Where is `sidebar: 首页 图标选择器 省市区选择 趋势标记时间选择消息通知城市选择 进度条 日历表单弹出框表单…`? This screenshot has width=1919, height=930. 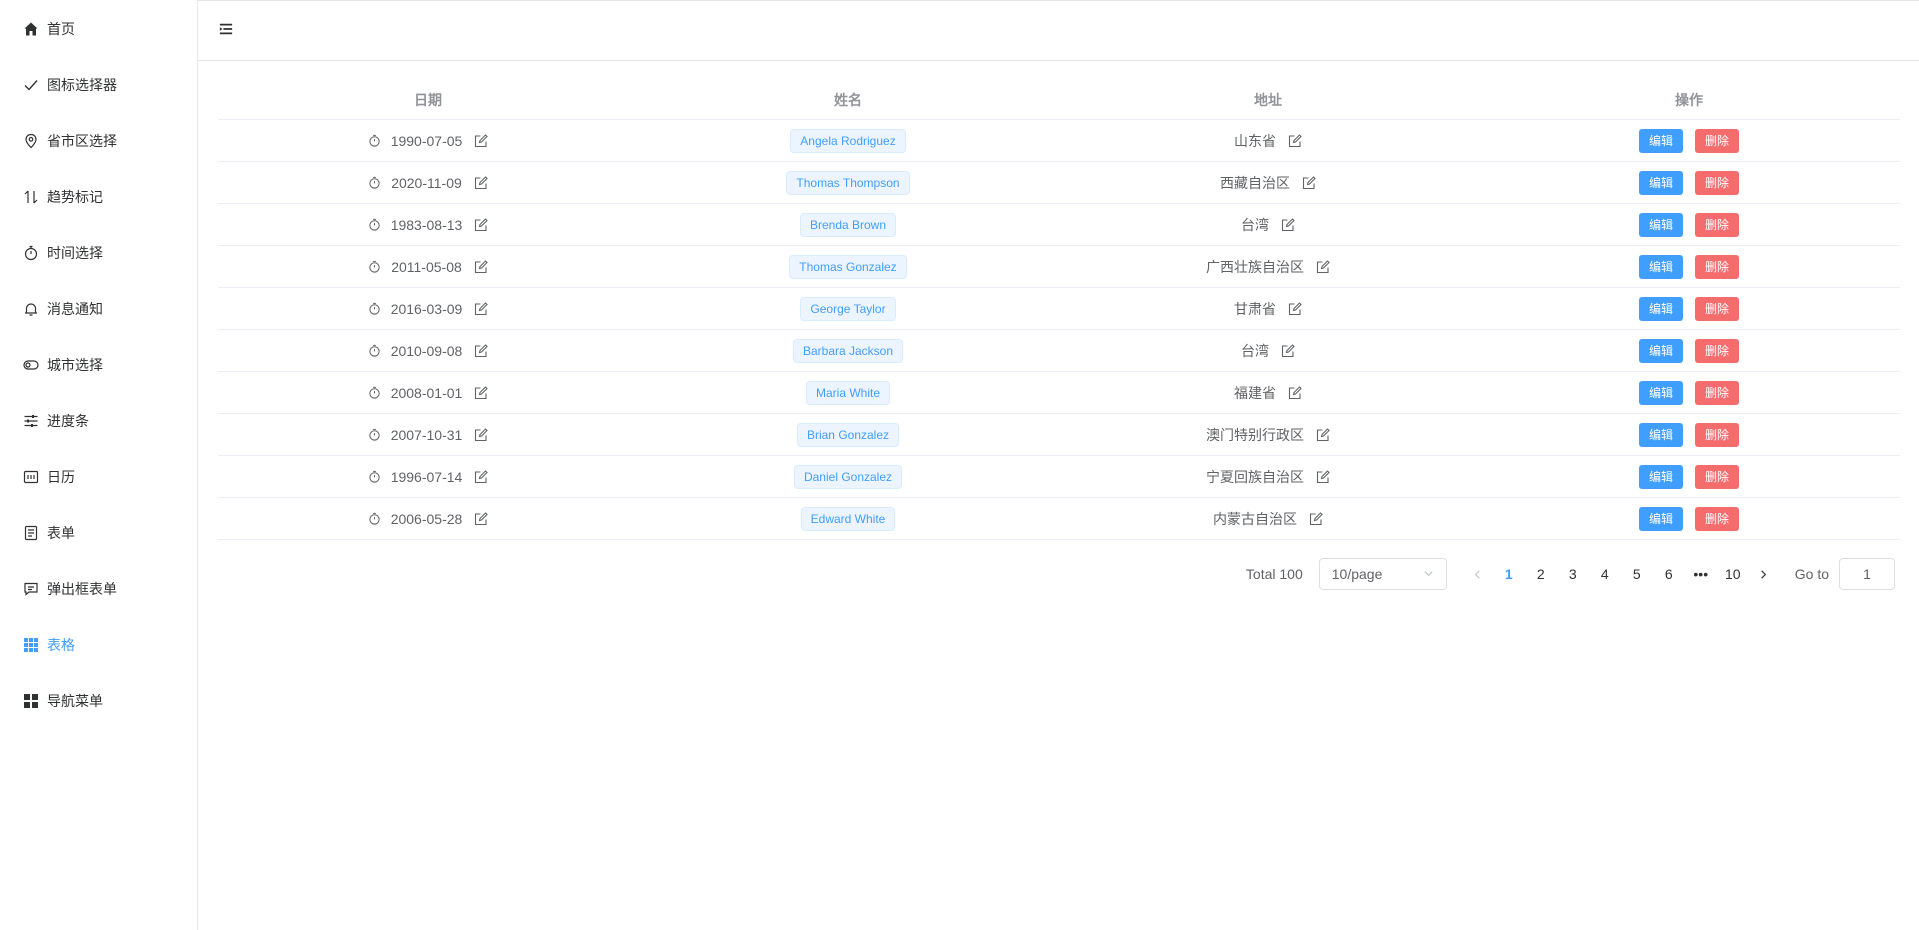 sidebar: 首页 图标选择器 省市区选择 趋势标记时间选择消息通知城市选择 进度条 日历表单弹出框表单… is located at coordinates (99, 465).